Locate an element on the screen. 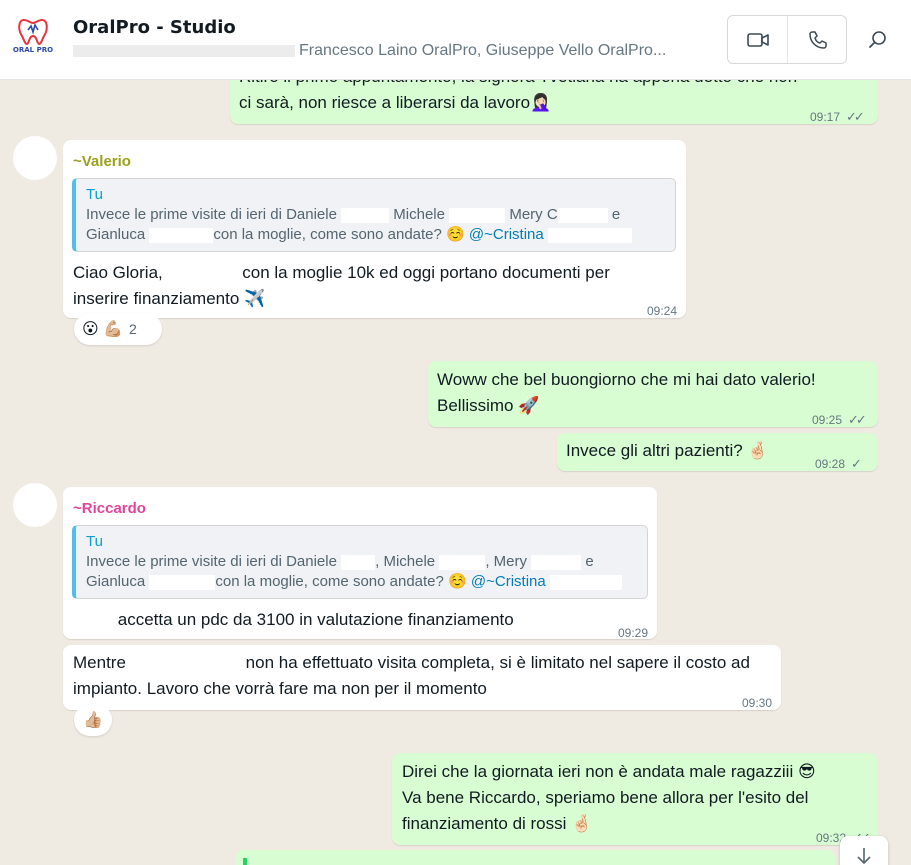  video-call-button is located at coordinates (758, 39).